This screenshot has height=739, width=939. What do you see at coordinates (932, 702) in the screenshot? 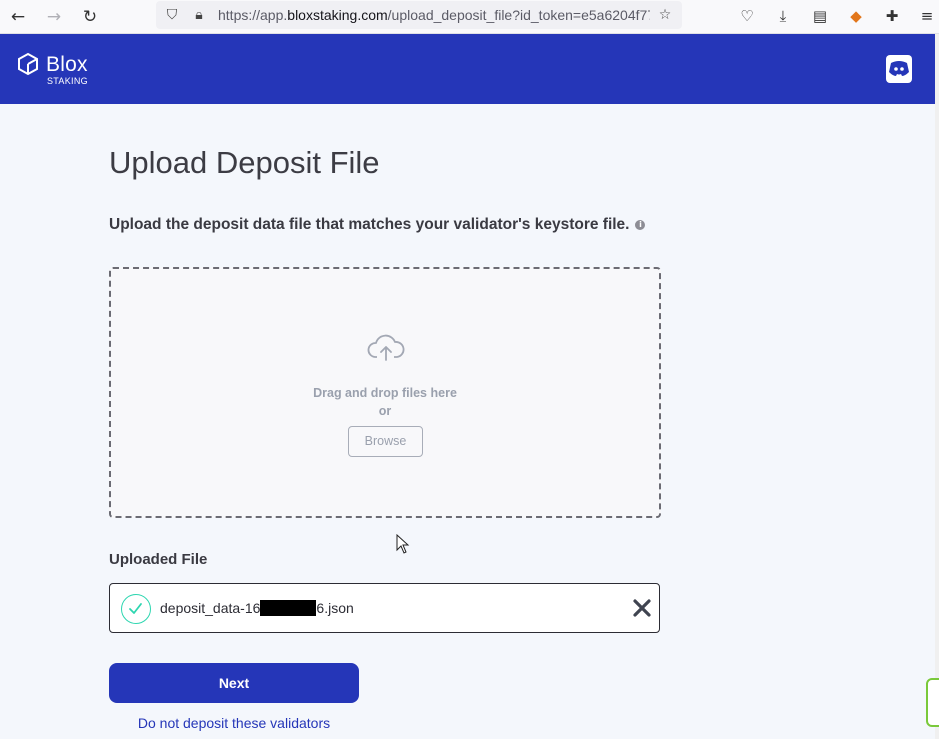
I see `floating-widget` at bounding box center [932, 702].